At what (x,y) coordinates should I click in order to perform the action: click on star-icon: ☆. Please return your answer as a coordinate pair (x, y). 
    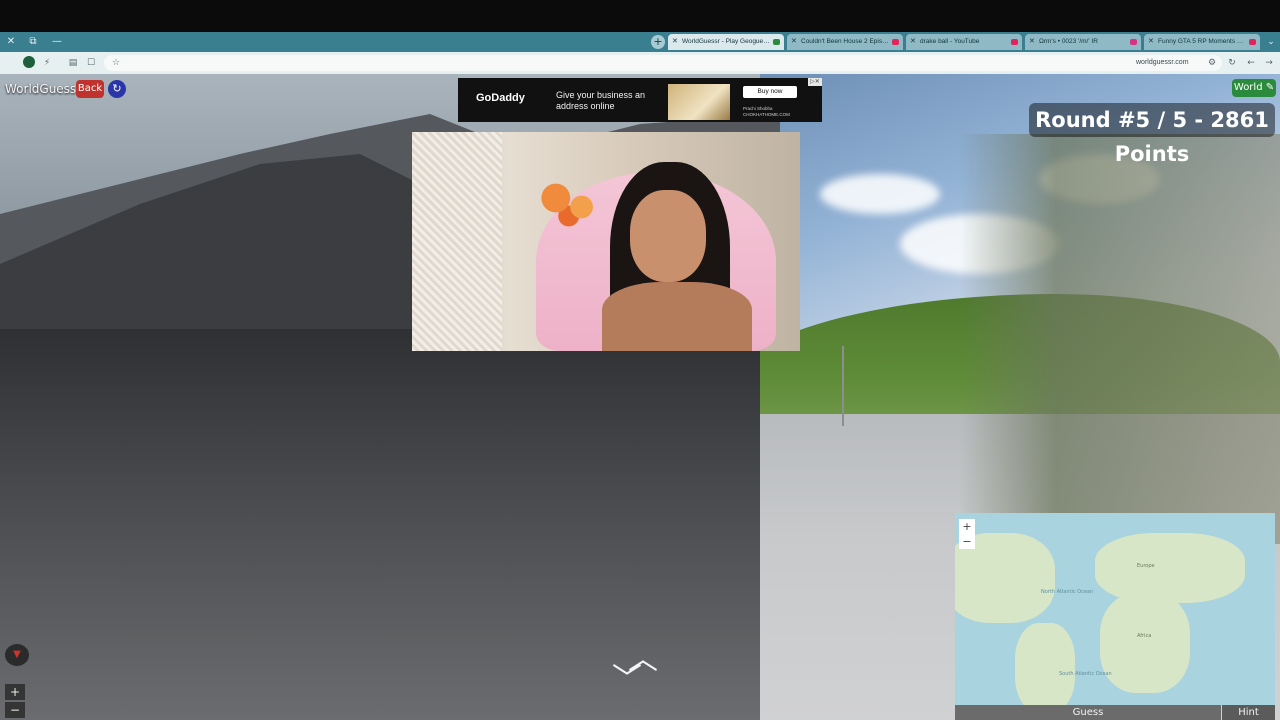
    Looking at the image, I should click on (116, 63).